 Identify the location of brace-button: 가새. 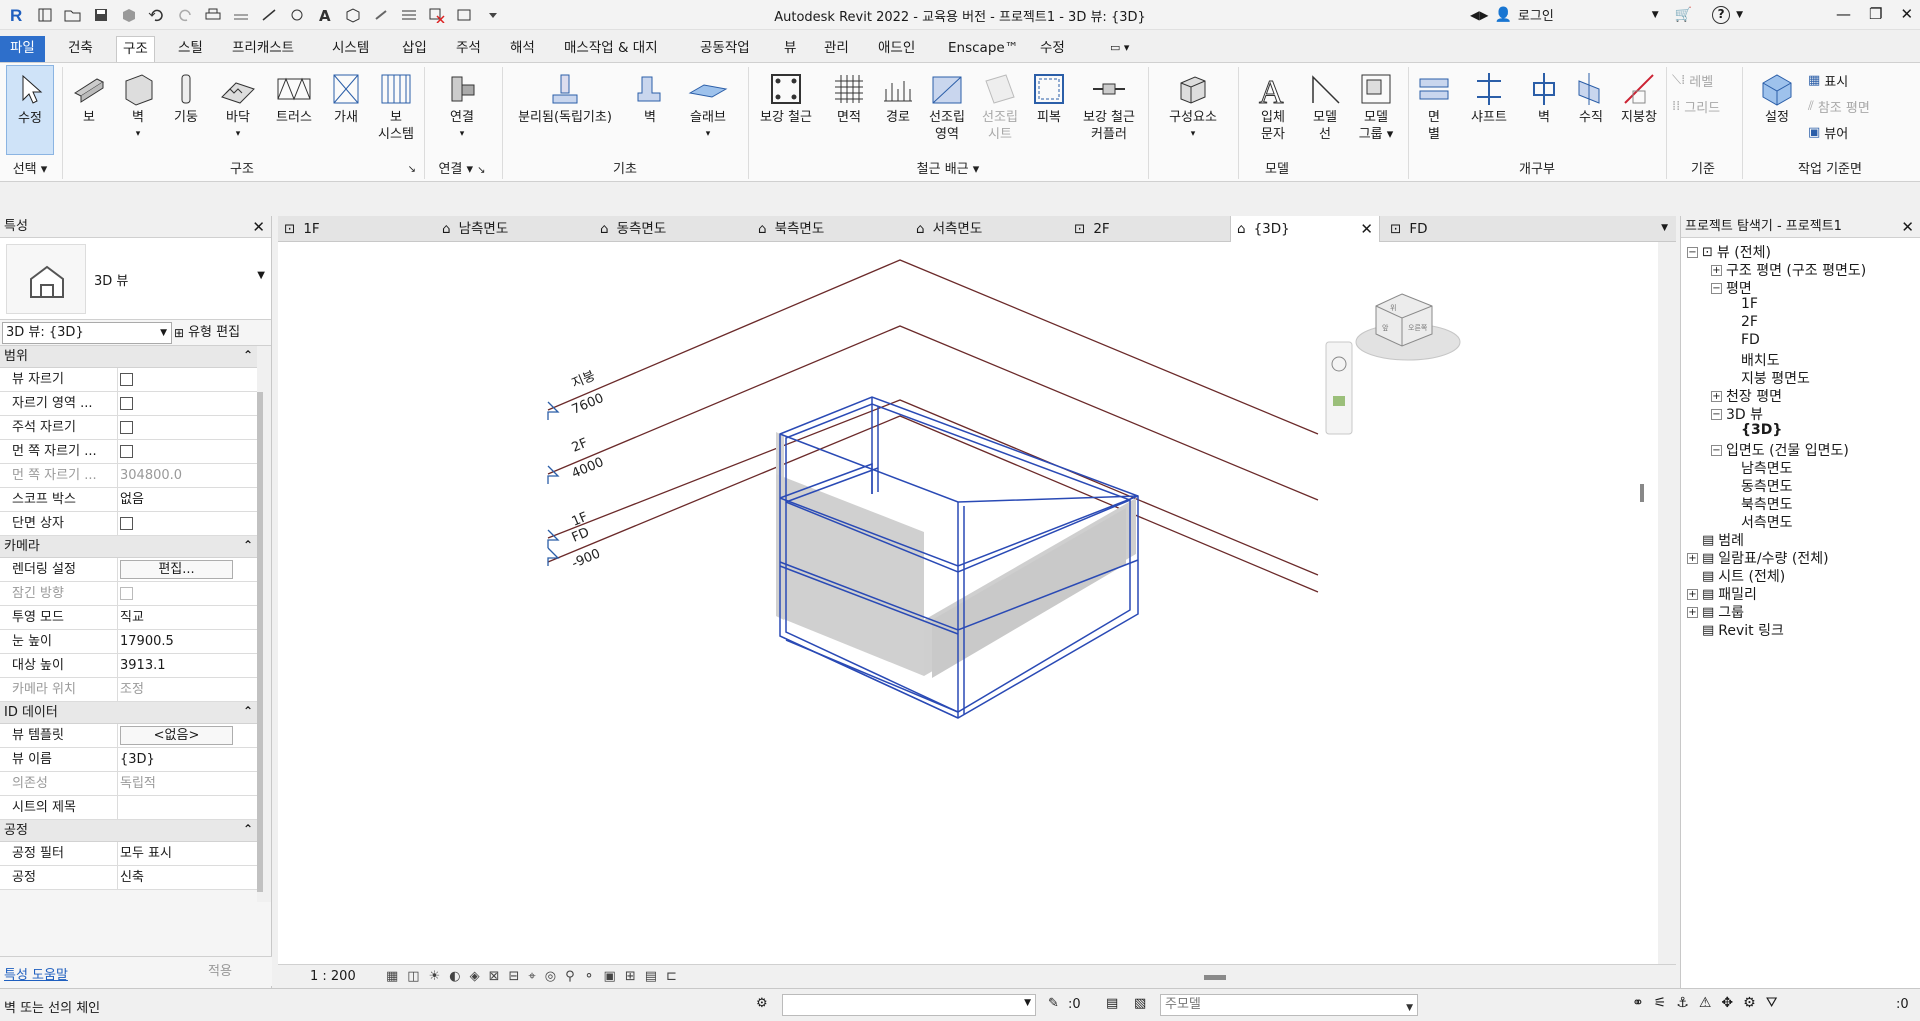
(346, 95).